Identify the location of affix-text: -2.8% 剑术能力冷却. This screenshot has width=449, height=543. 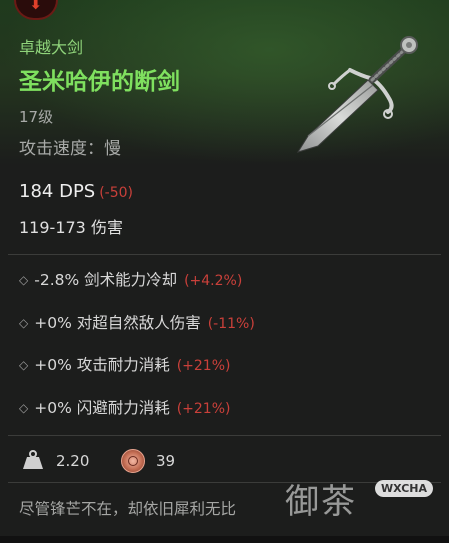
(106, 280).